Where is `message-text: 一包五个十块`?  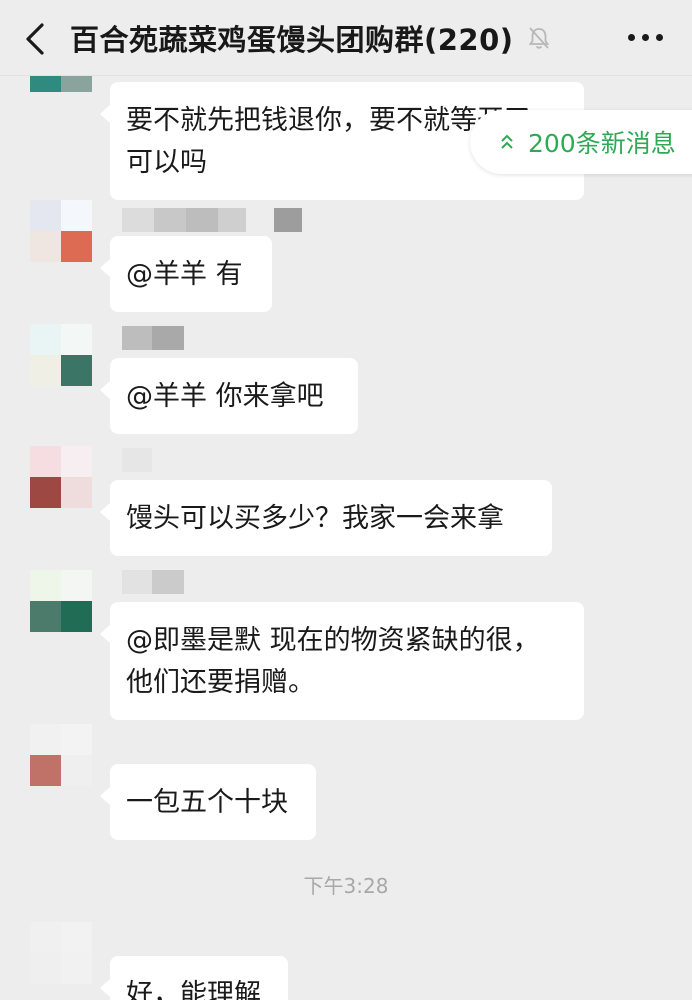 message-text: 一包五个十块 is located at coordinates (207, 802).